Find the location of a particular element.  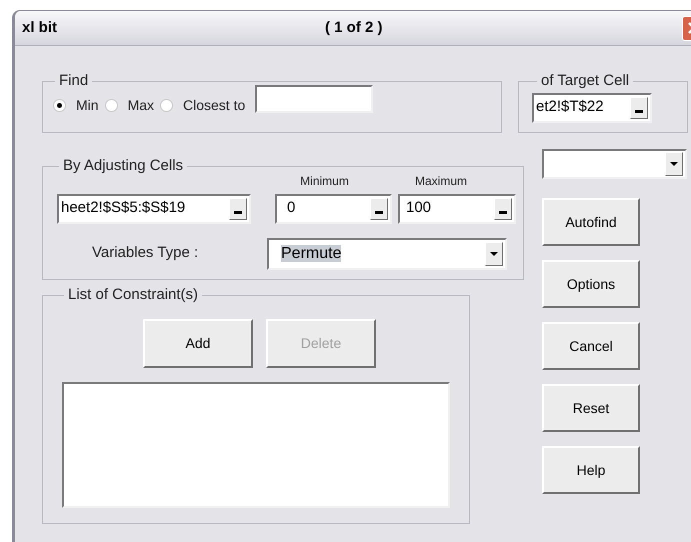

dialog-button: Cancel is located at coordinates (591, 346).